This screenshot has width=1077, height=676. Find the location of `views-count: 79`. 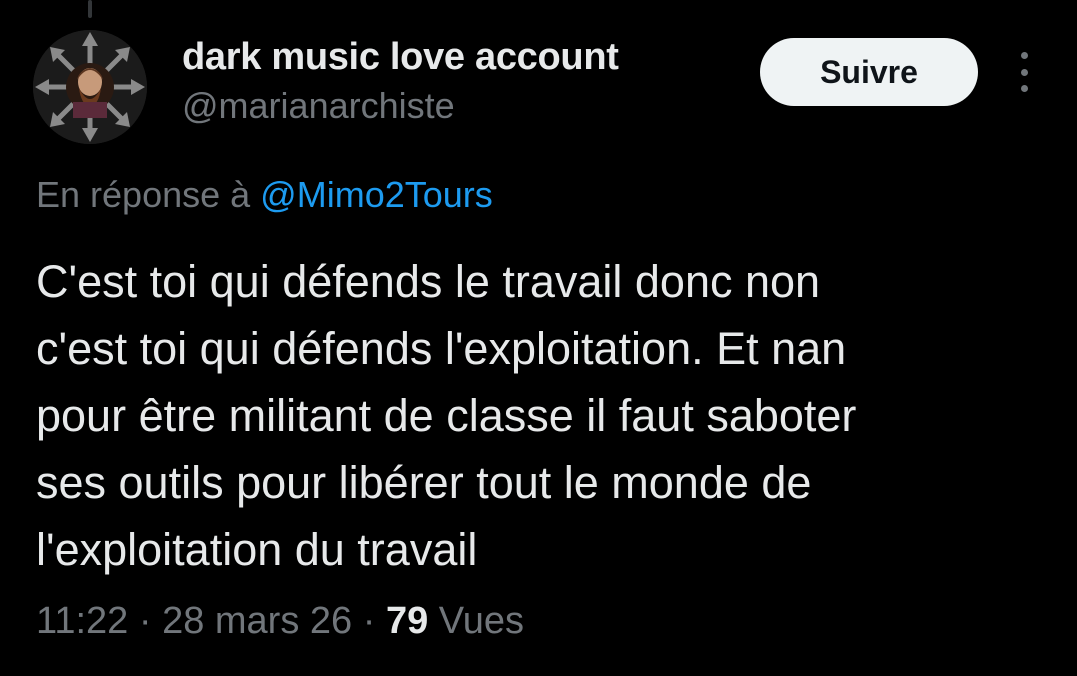

views-count: 79 is located at coordinates (407, 621).